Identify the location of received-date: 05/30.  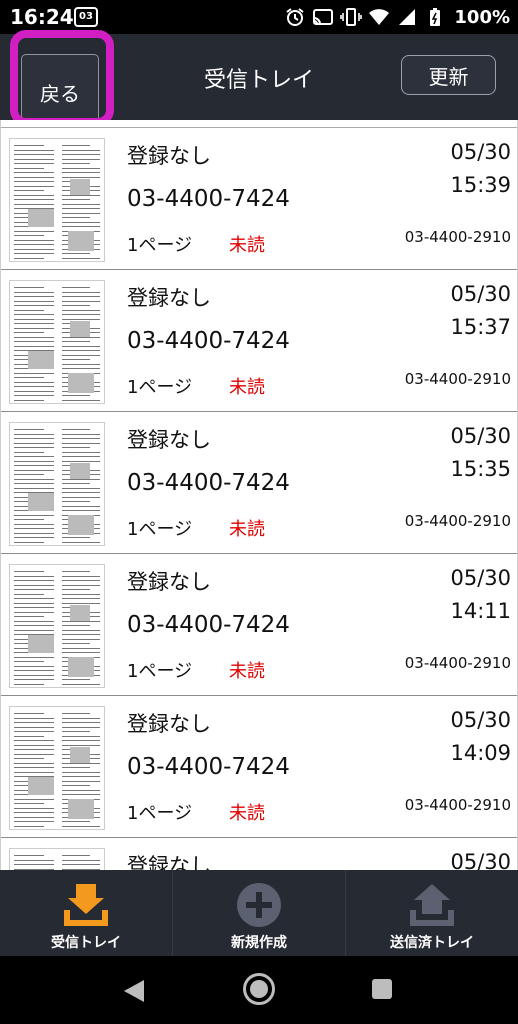
(480, 578).